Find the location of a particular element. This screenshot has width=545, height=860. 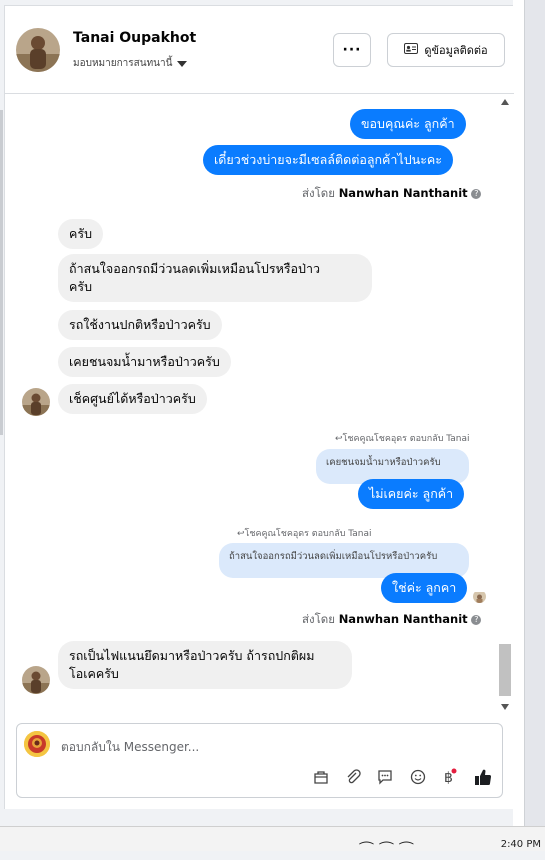

contact-name: Tanai Oupakhot is located at coordinates (134, 38).